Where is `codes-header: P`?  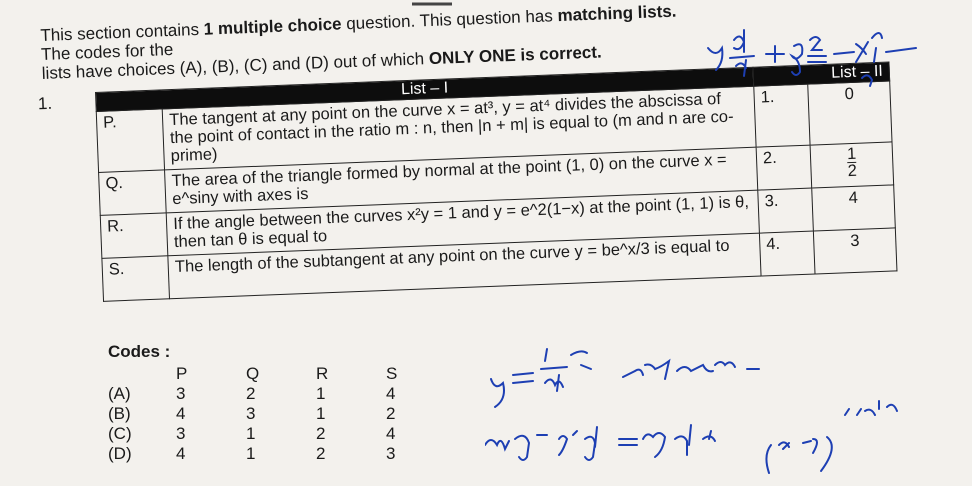
codes-header: P is located at coordinates (182, 373).